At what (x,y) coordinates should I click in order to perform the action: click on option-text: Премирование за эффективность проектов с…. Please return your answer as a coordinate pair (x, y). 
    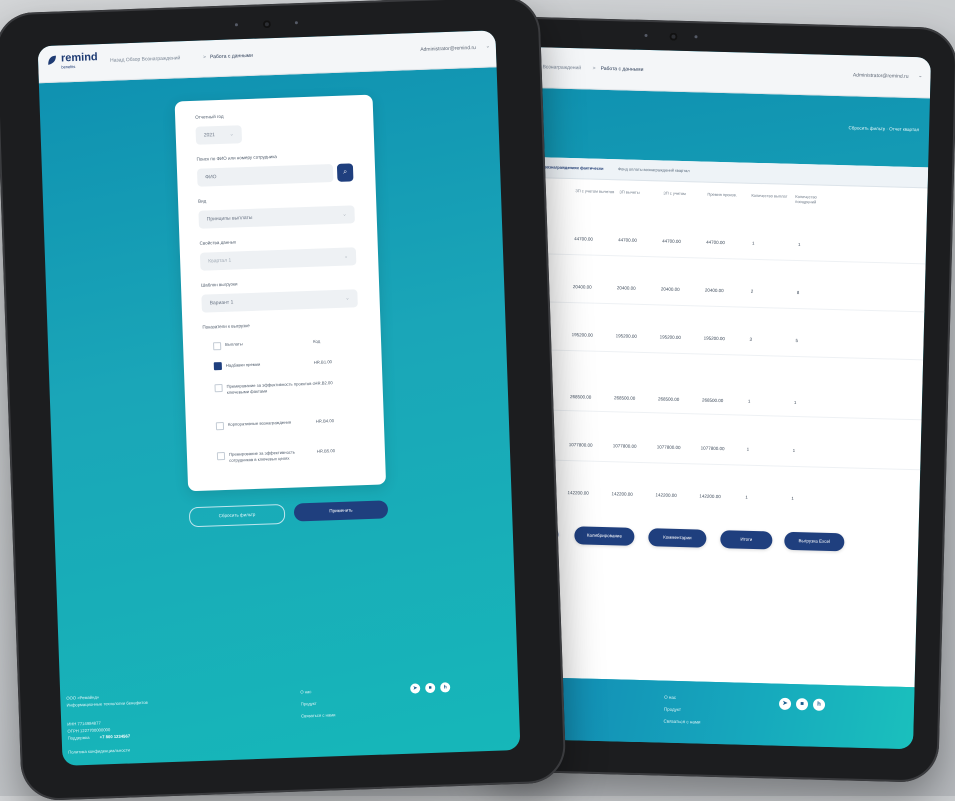
    Looking at the image, I should click on (270, 387).